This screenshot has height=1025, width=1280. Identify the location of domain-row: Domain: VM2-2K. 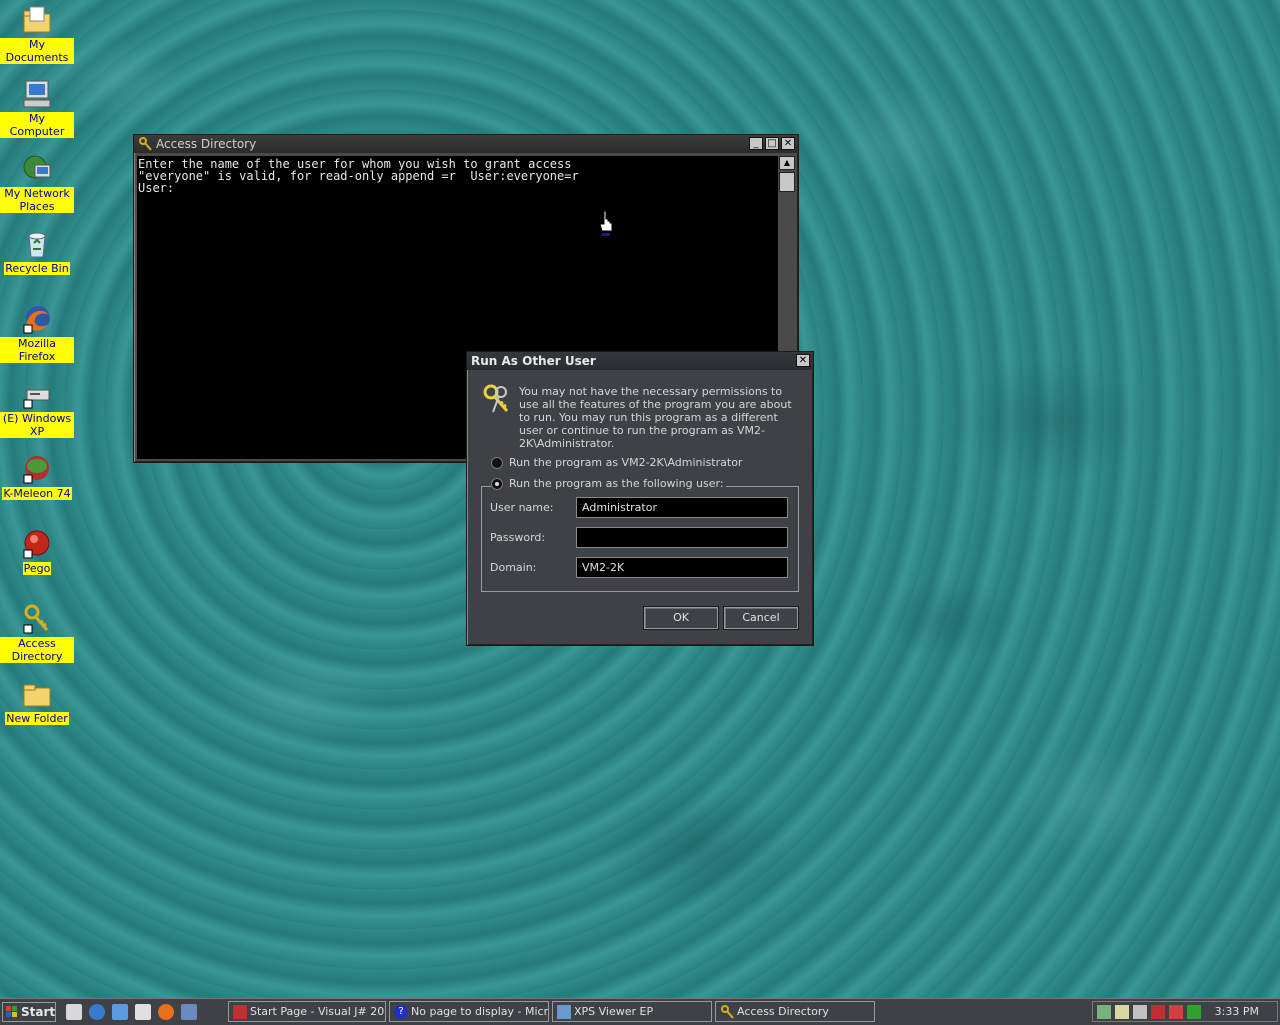
(639, 567).